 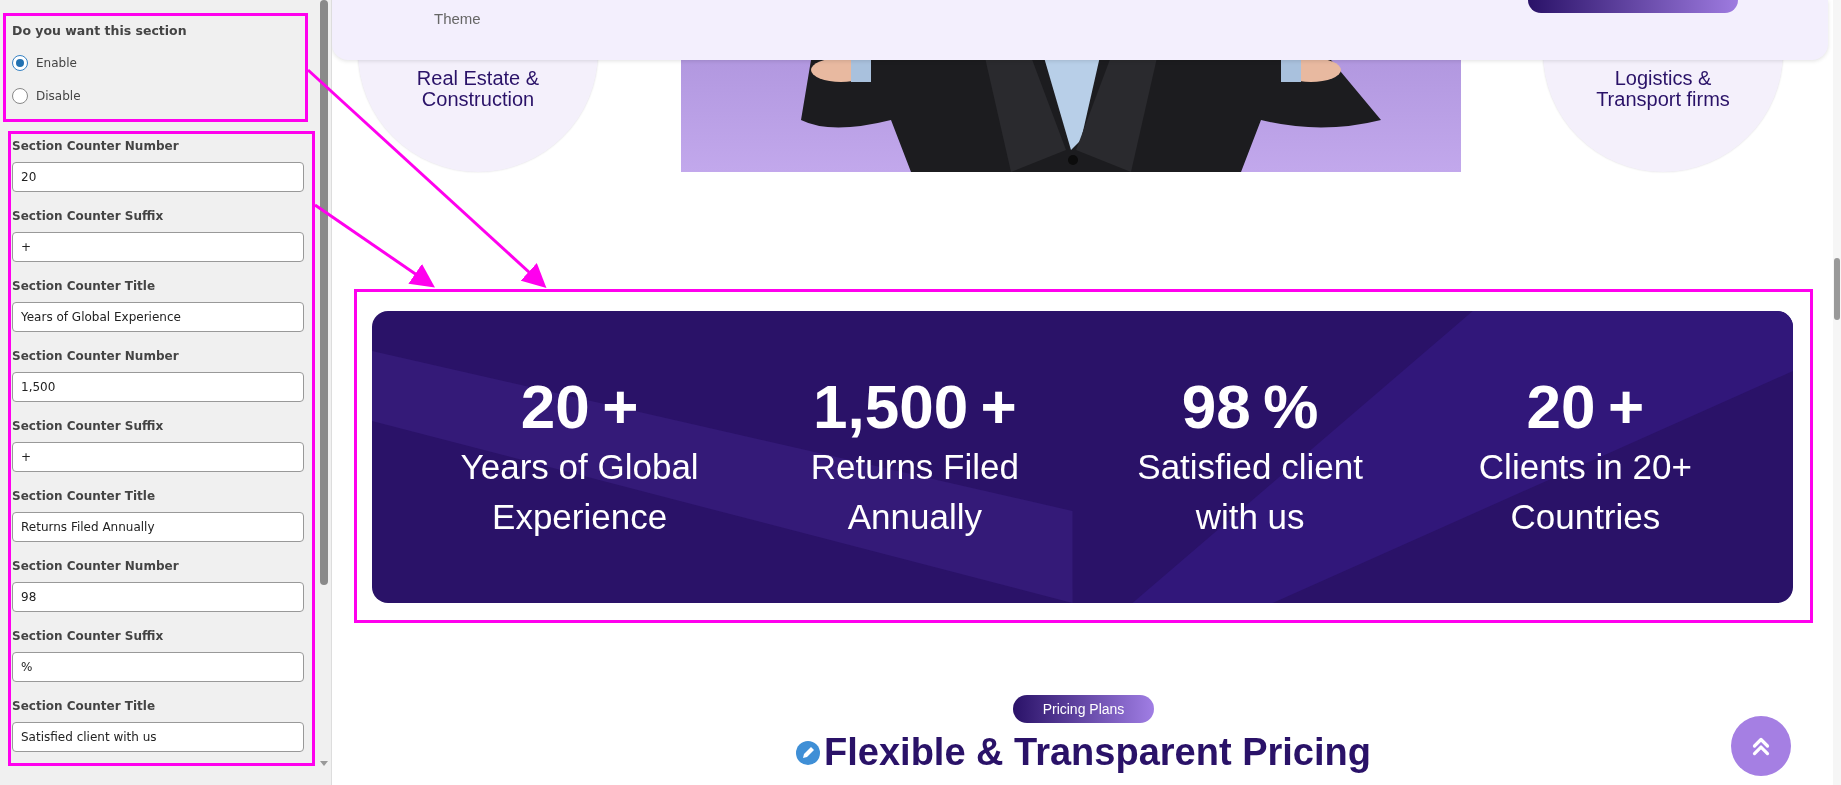 I want to click on counter-title: Years of Global Experience, so click(x=579, y=492).